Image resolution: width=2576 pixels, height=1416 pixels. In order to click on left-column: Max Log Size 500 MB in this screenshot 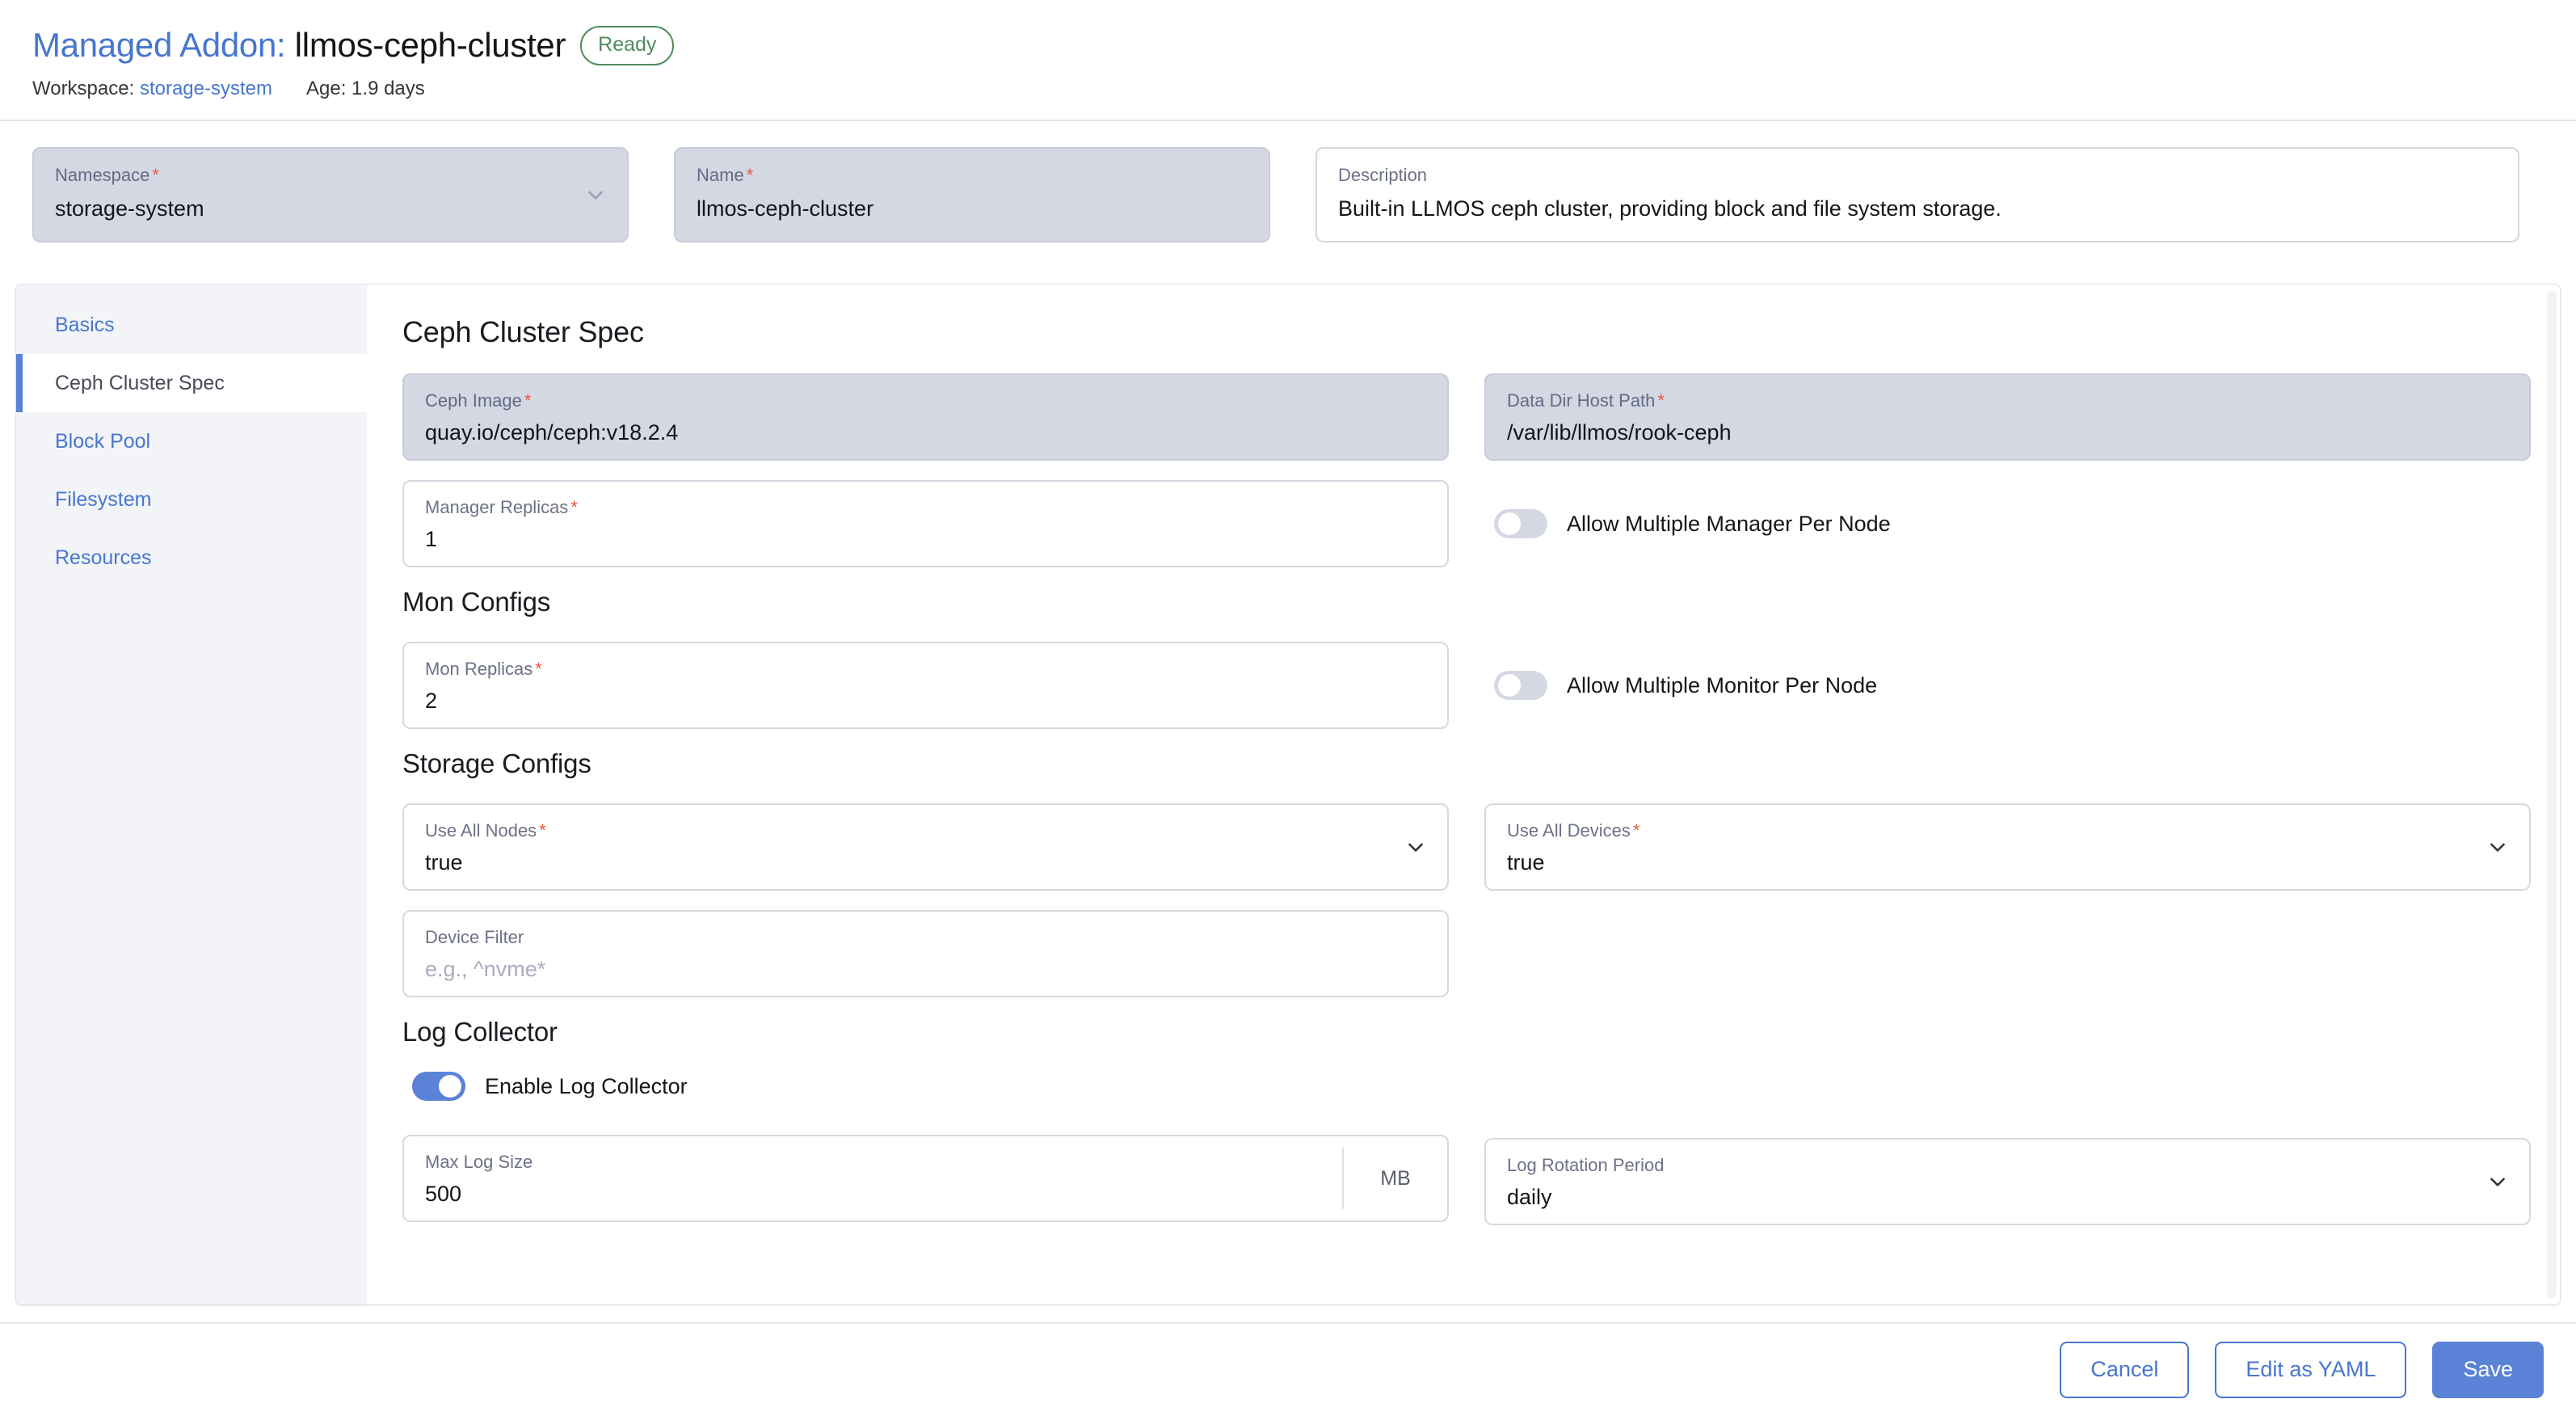, I will do `click(925, 1190)`.